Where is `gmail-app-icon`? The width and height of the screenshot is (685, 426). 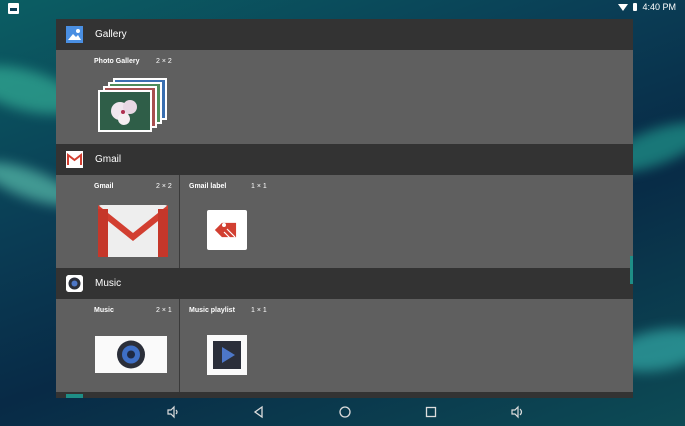
gmail-app-icon is located at coordinates (74, 159).